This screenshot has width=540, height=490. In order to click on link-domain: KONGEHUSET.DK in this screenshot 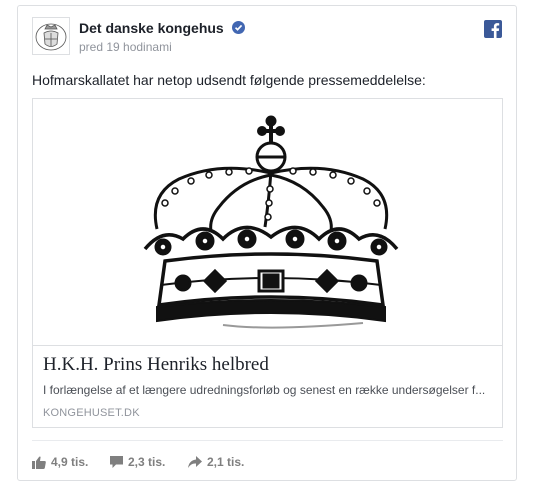, I will do `click(91, 413)`.